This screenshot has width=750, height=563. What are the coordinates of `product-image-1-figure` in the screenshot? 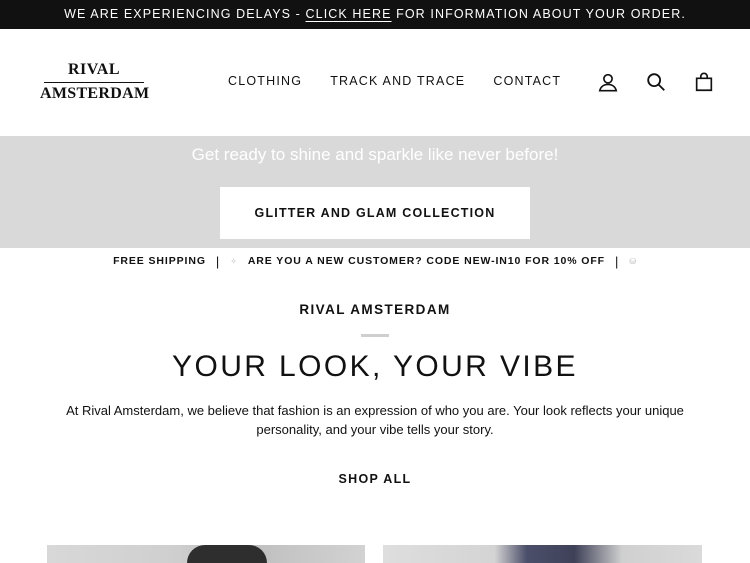 It's located at (227, 554).